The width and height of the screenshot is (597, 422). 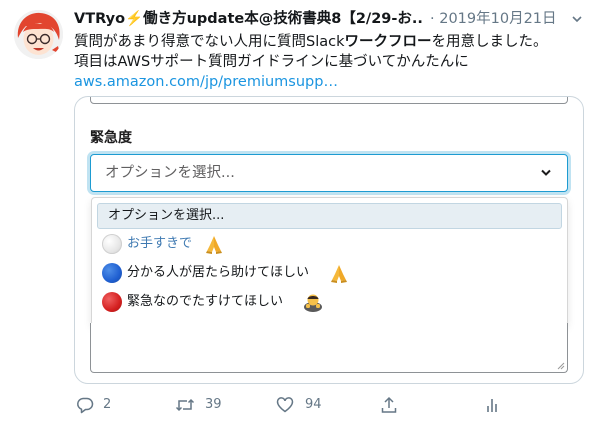 I want to click on option-label: 分かる人が居たら助けてほしい, so click(x=218, y=272).